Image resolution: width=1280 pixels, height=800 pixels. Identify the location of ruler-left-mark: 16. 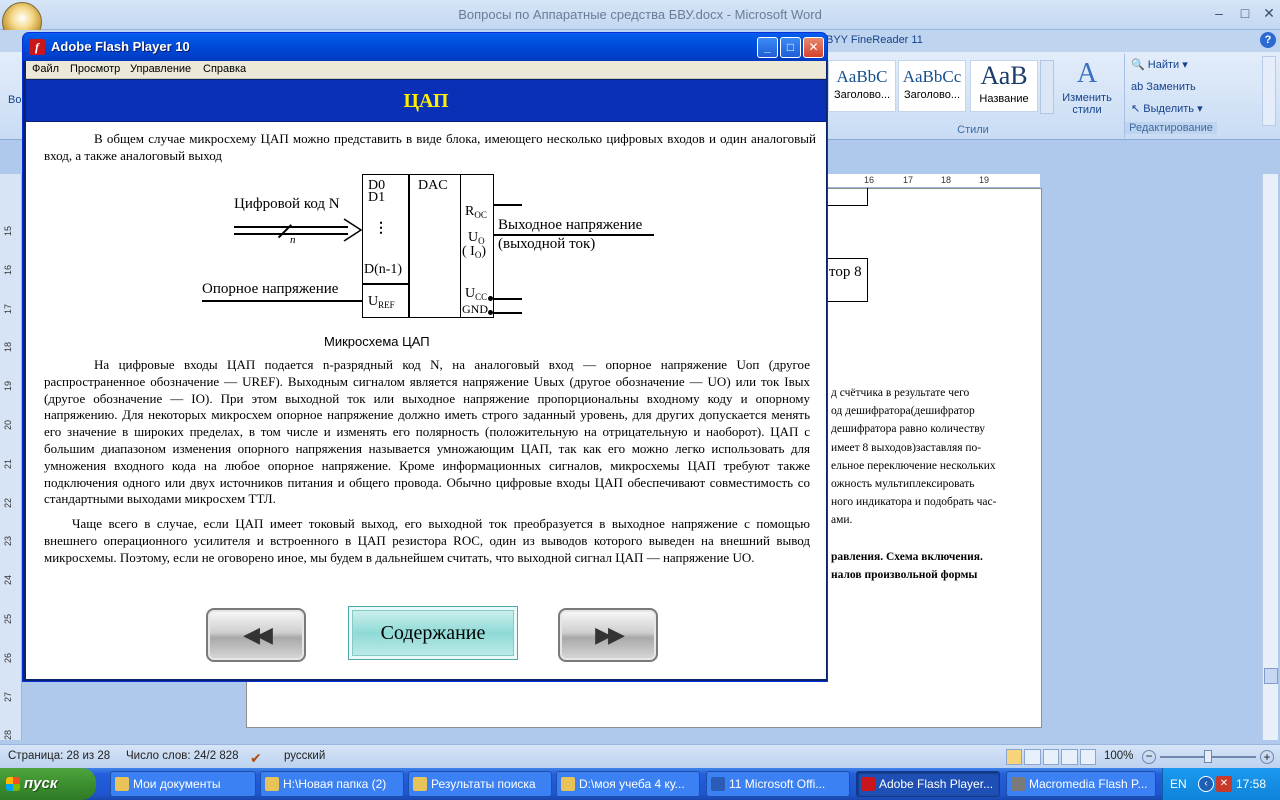
(8, 269).